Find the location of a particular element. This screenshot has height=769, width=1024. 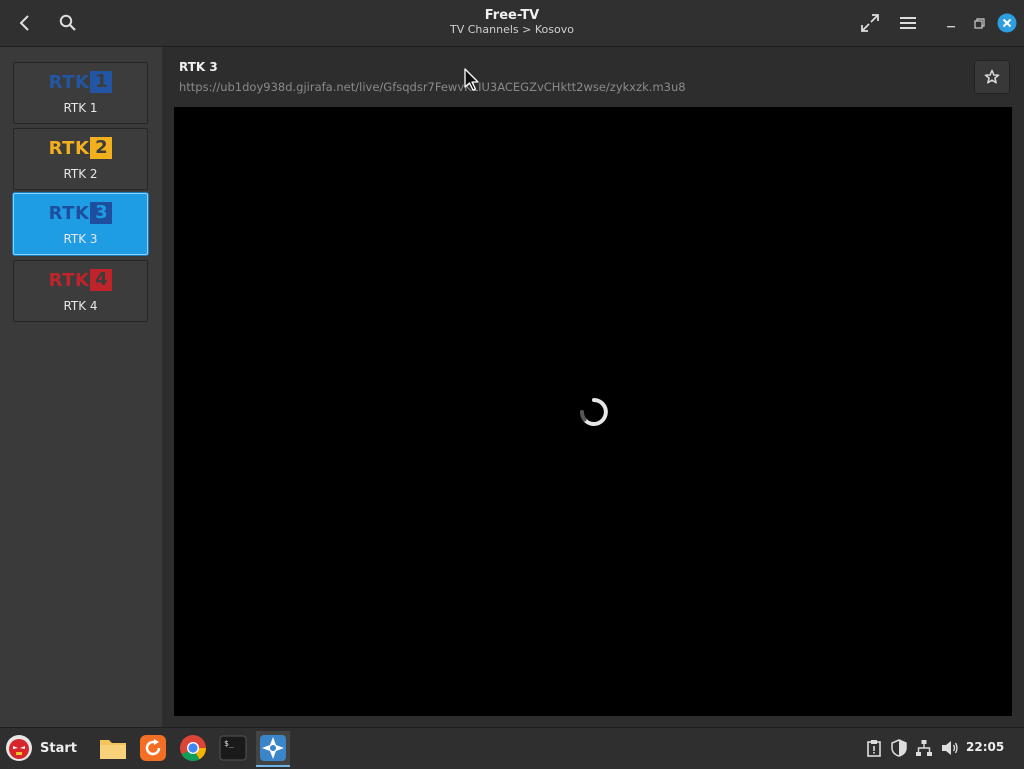

channel-label: RTK 3 is located at coordinates (80, 239).